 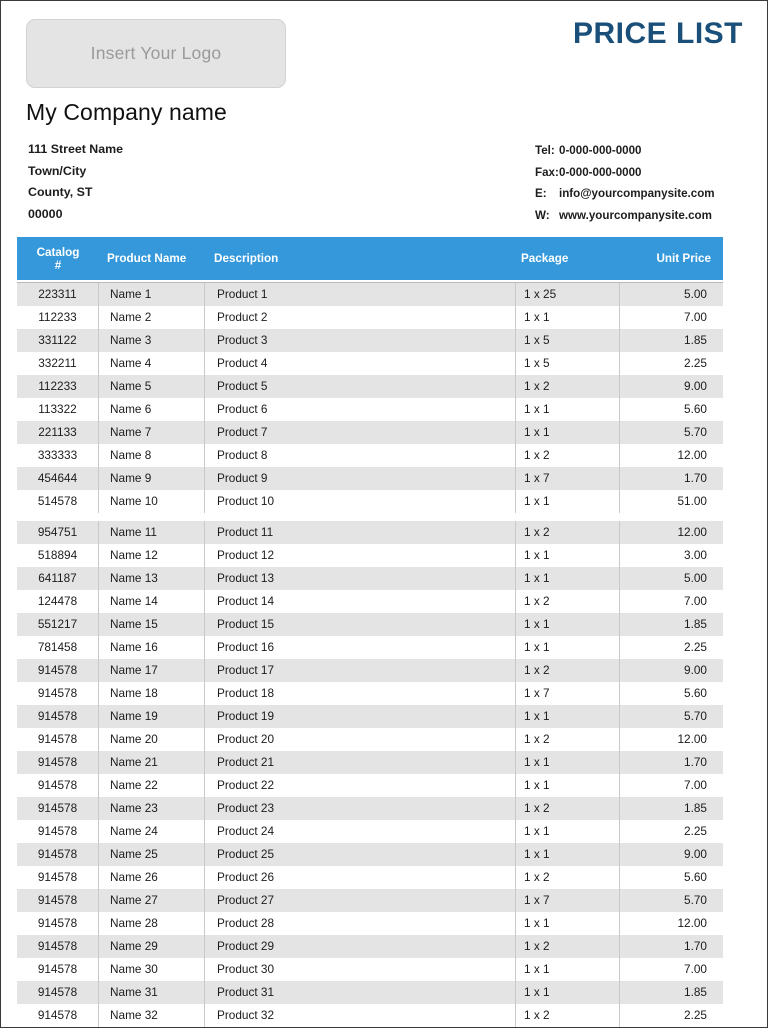 I want to click on cell-product-name: Name 26, so click(x=152, y=877).